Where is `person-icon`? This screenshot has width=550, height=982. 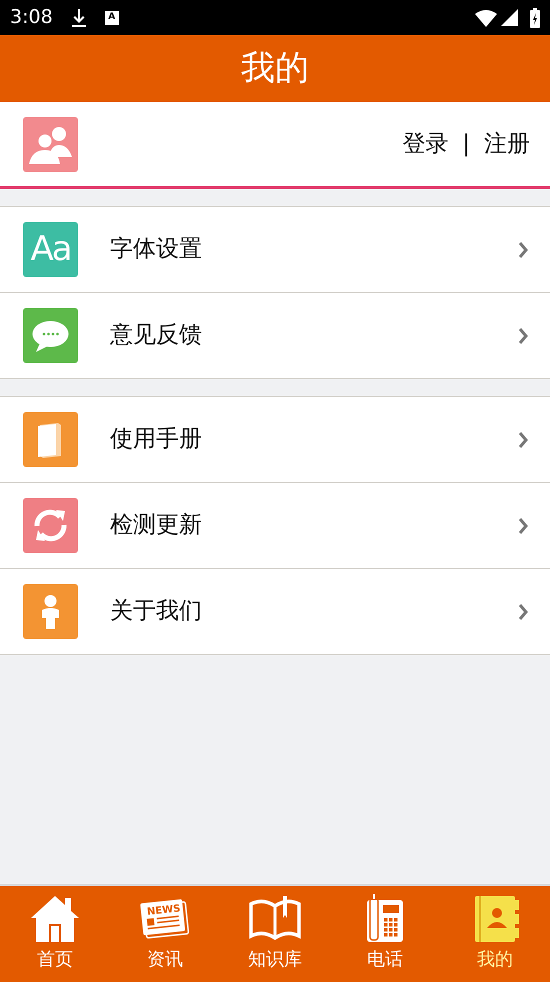 person-icon is located at coordinates (50, 611).